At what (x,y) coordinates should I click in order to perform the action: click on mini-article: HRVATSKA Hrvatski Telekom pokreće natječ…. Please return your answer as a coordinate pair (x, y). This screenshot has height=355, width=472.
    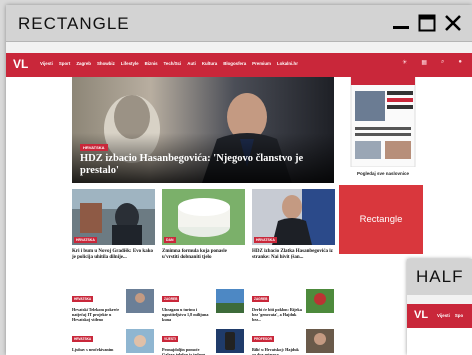
    Looking at the image, I should click on (113, 304).